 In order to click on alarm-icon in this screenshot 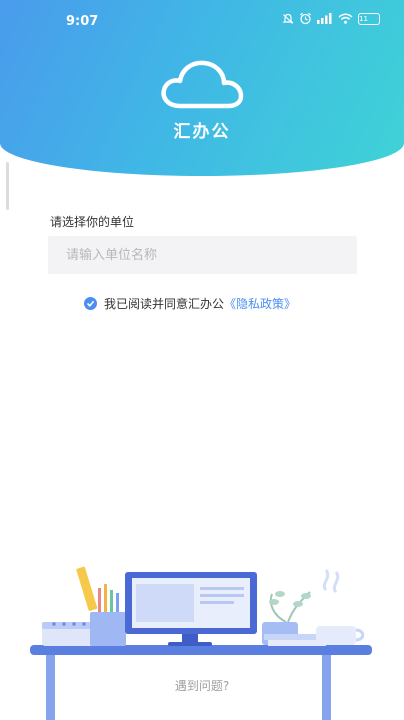, I will do `click(305, 18)`.